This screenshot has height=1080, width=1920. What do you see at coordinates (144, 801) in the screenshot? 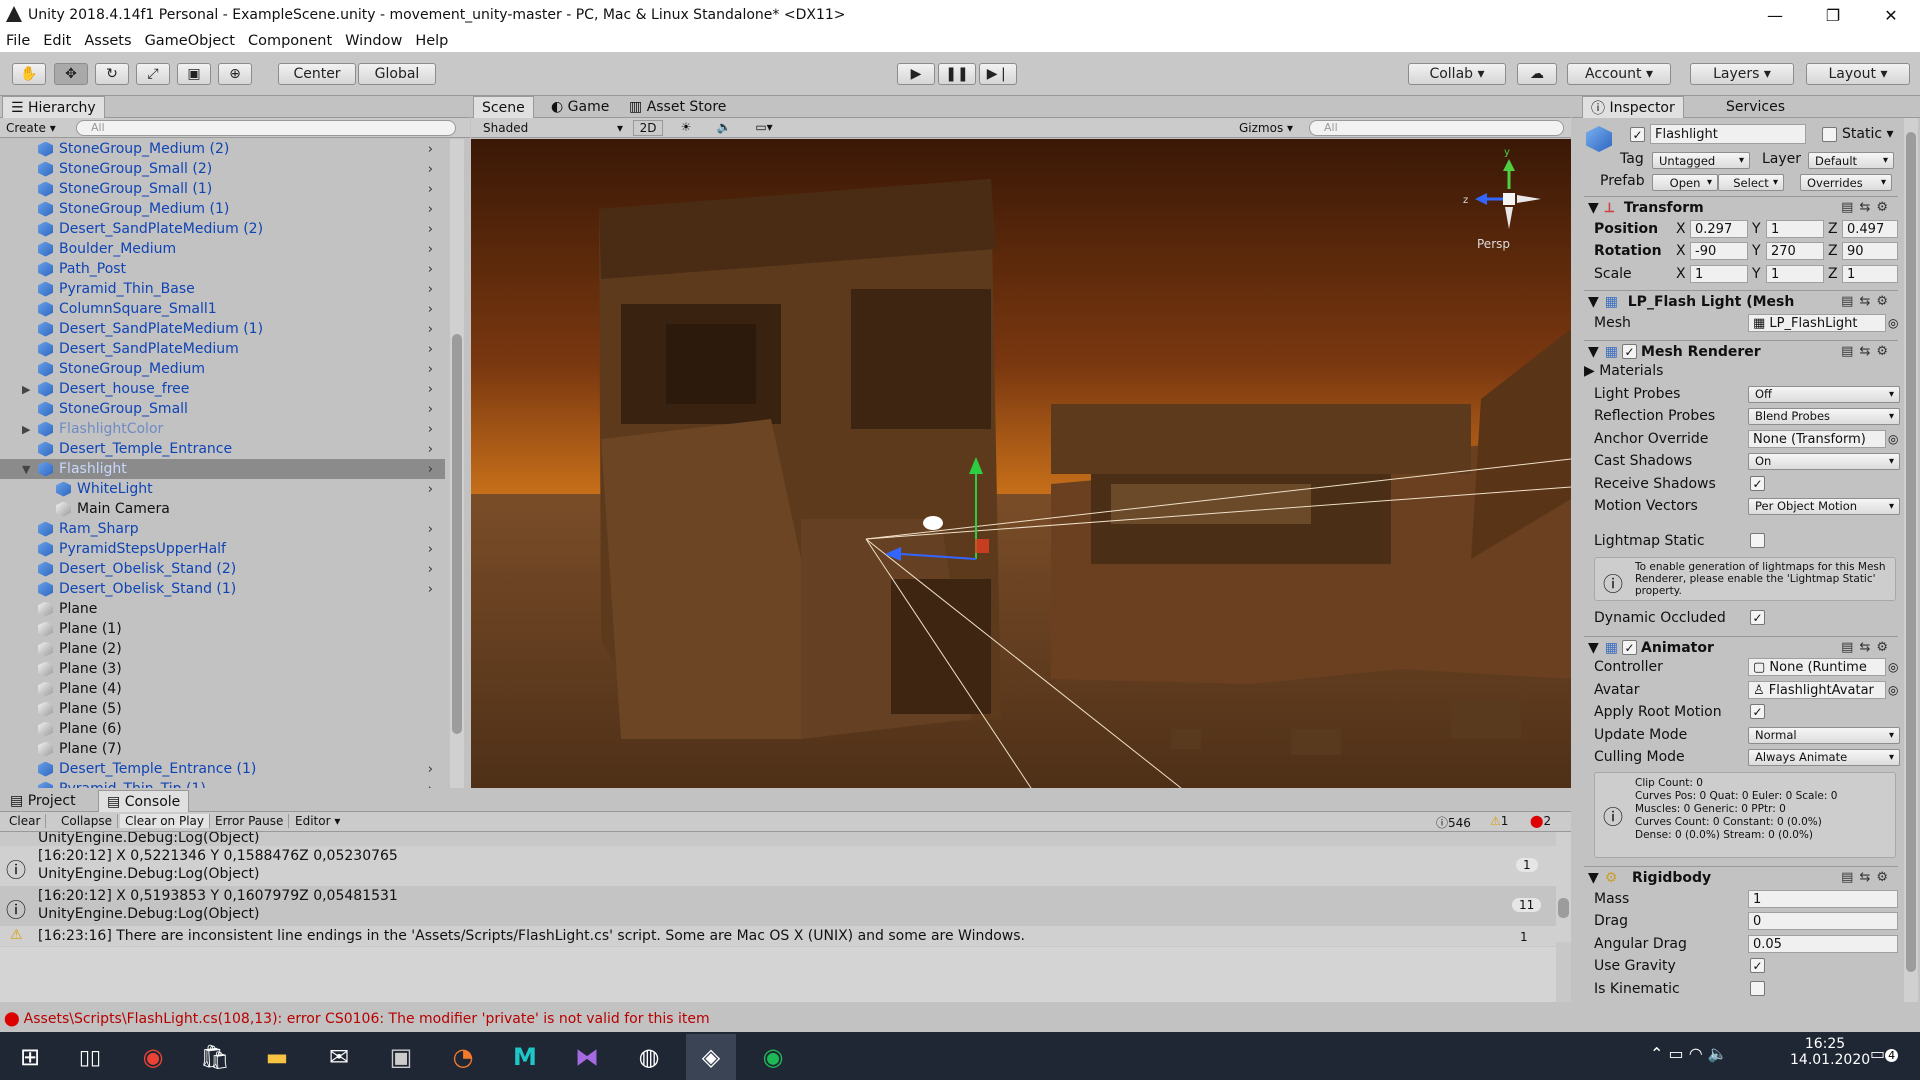
I see `tab-console: ▤ Console` at bounding box center [144, 801].